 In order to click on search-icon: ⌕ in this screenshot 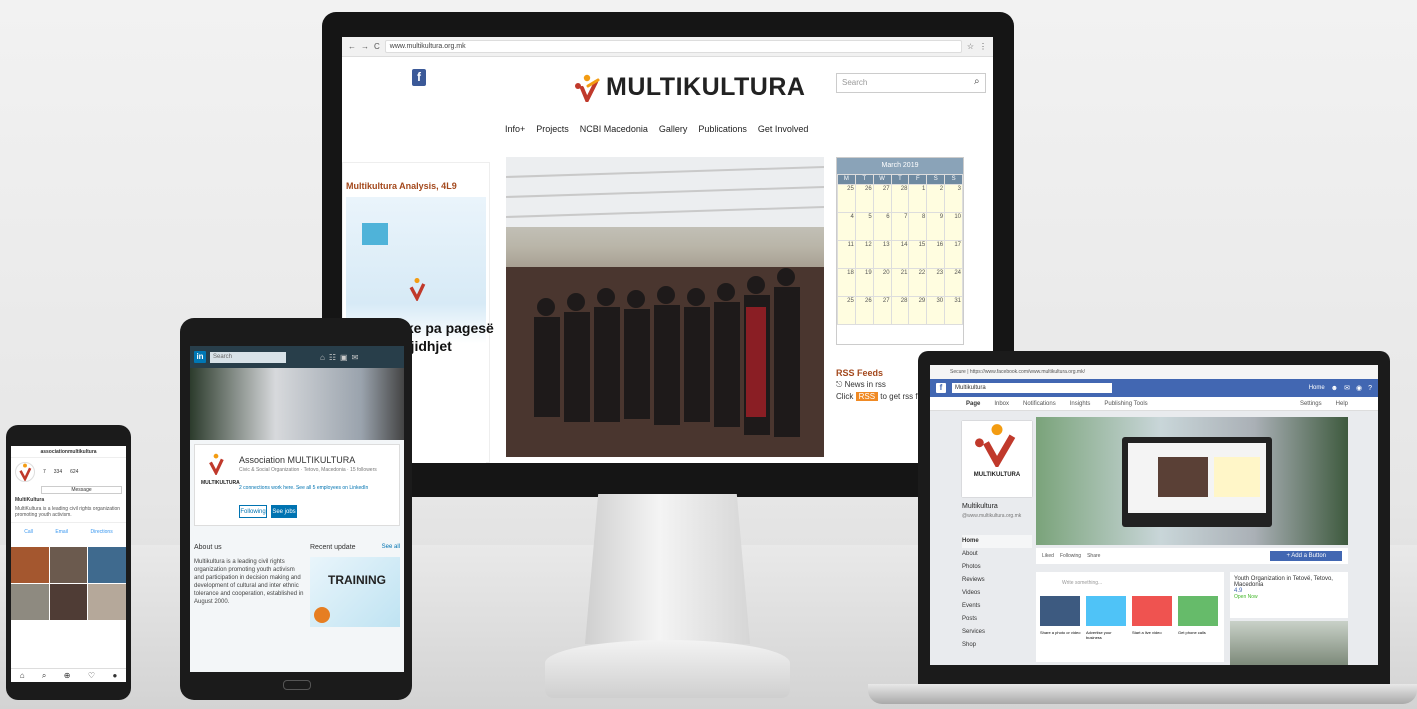, I will do `click(977, 81)`.